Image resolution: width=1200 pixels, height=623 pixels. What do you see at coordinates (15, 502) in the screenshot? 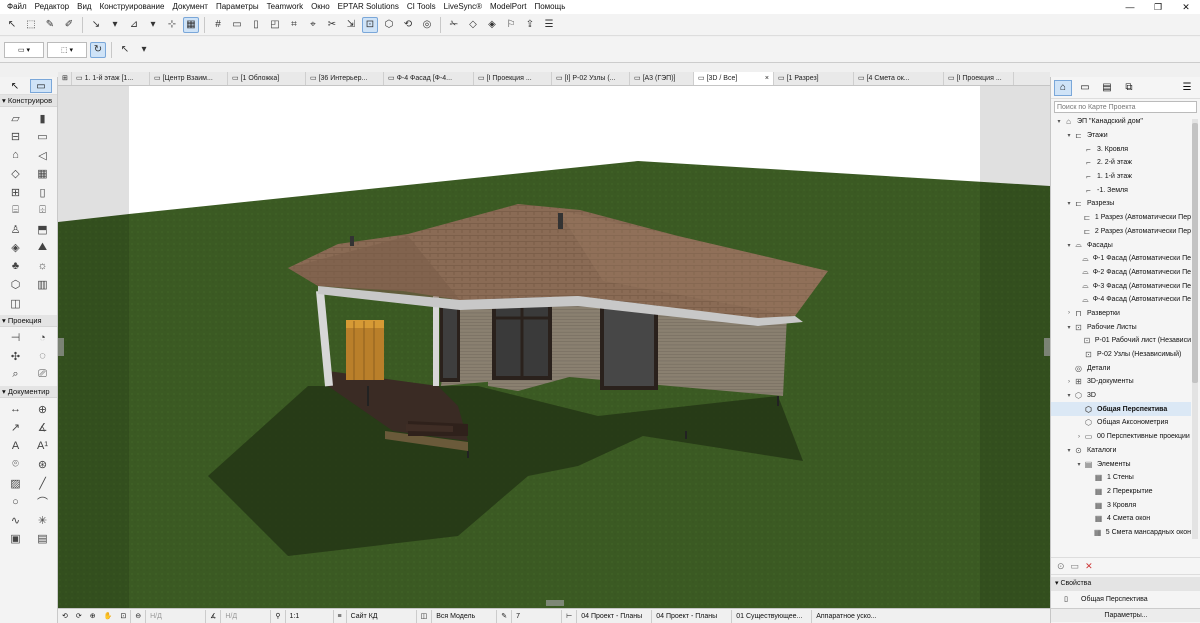
I see `circle-tool-icon: ○` at bounding box center [15, 502].